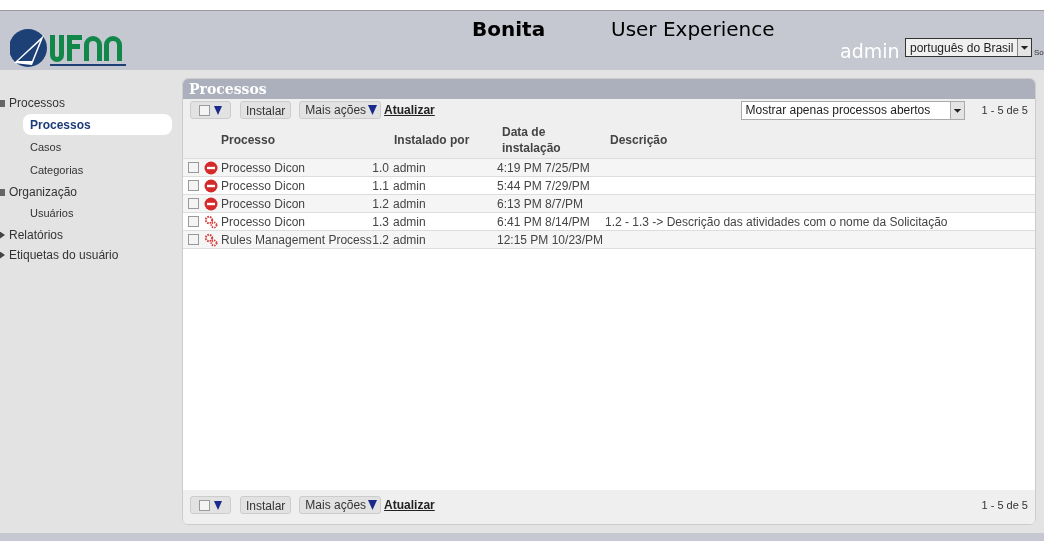  I want to click on cut-link: So, so click(1039, 53).